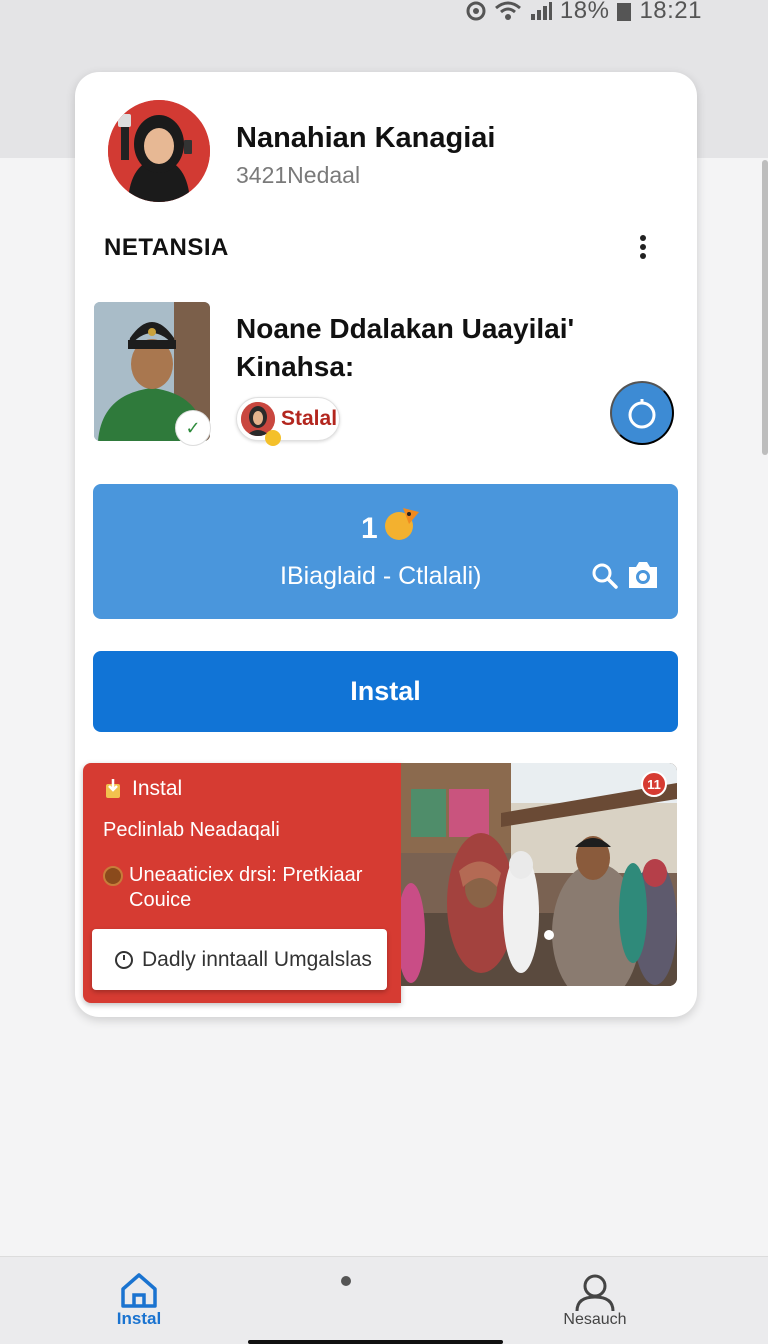 This screenshot has height=1344, width=768. What do you see at coordinates (405, 347) in the screenshot?
I see `post-title: Noane Ddalakan Uaayilai' Kinahsa:` at bounding box center [405, 347].